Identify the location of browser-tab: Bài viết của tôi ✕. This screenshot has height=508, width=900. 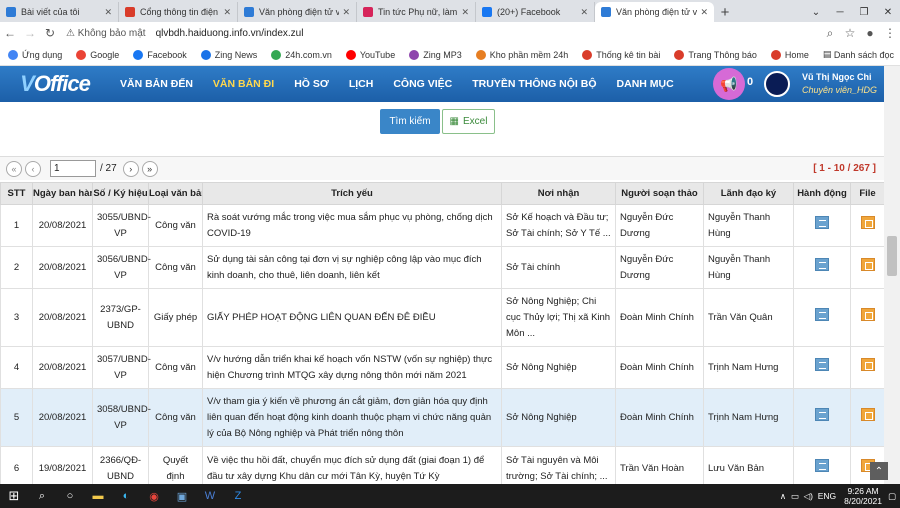
(59, 12).